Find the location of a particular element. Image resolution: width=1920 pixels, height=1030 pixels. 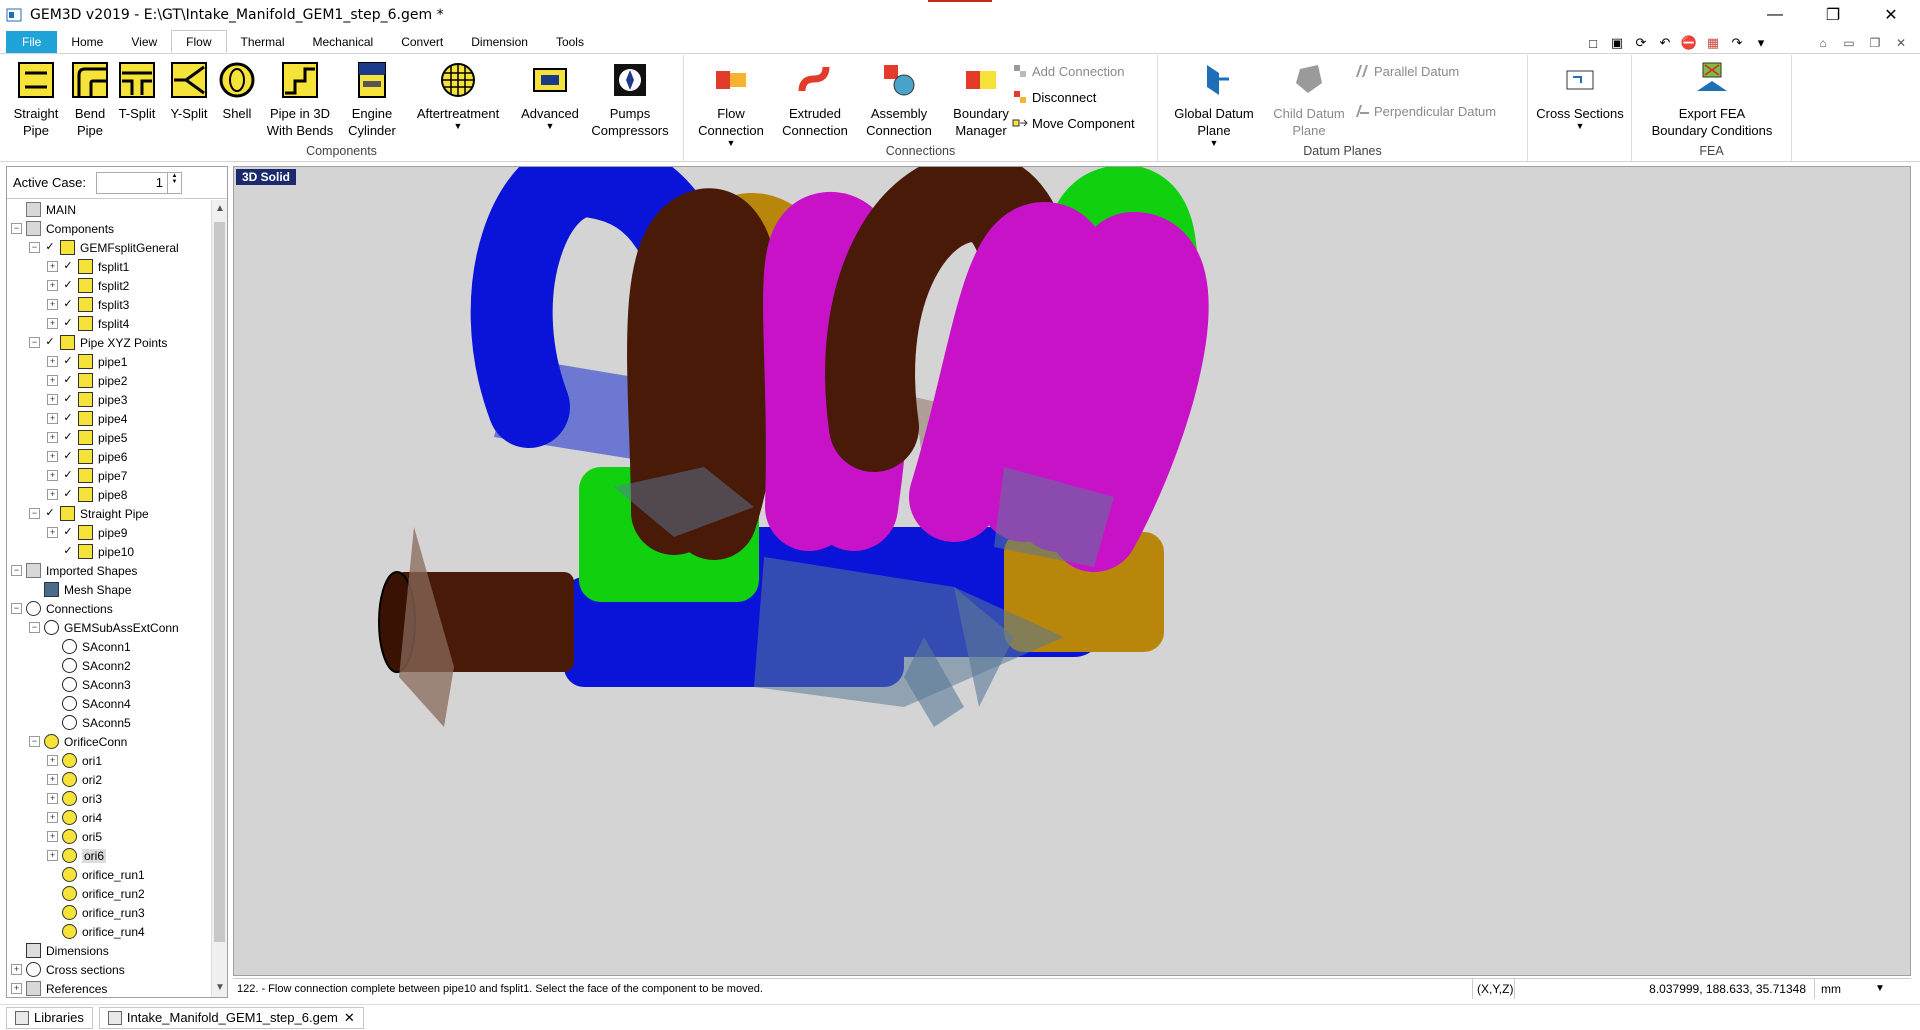

tree-item: − OrificeConn is located at coordinates (78, 741).